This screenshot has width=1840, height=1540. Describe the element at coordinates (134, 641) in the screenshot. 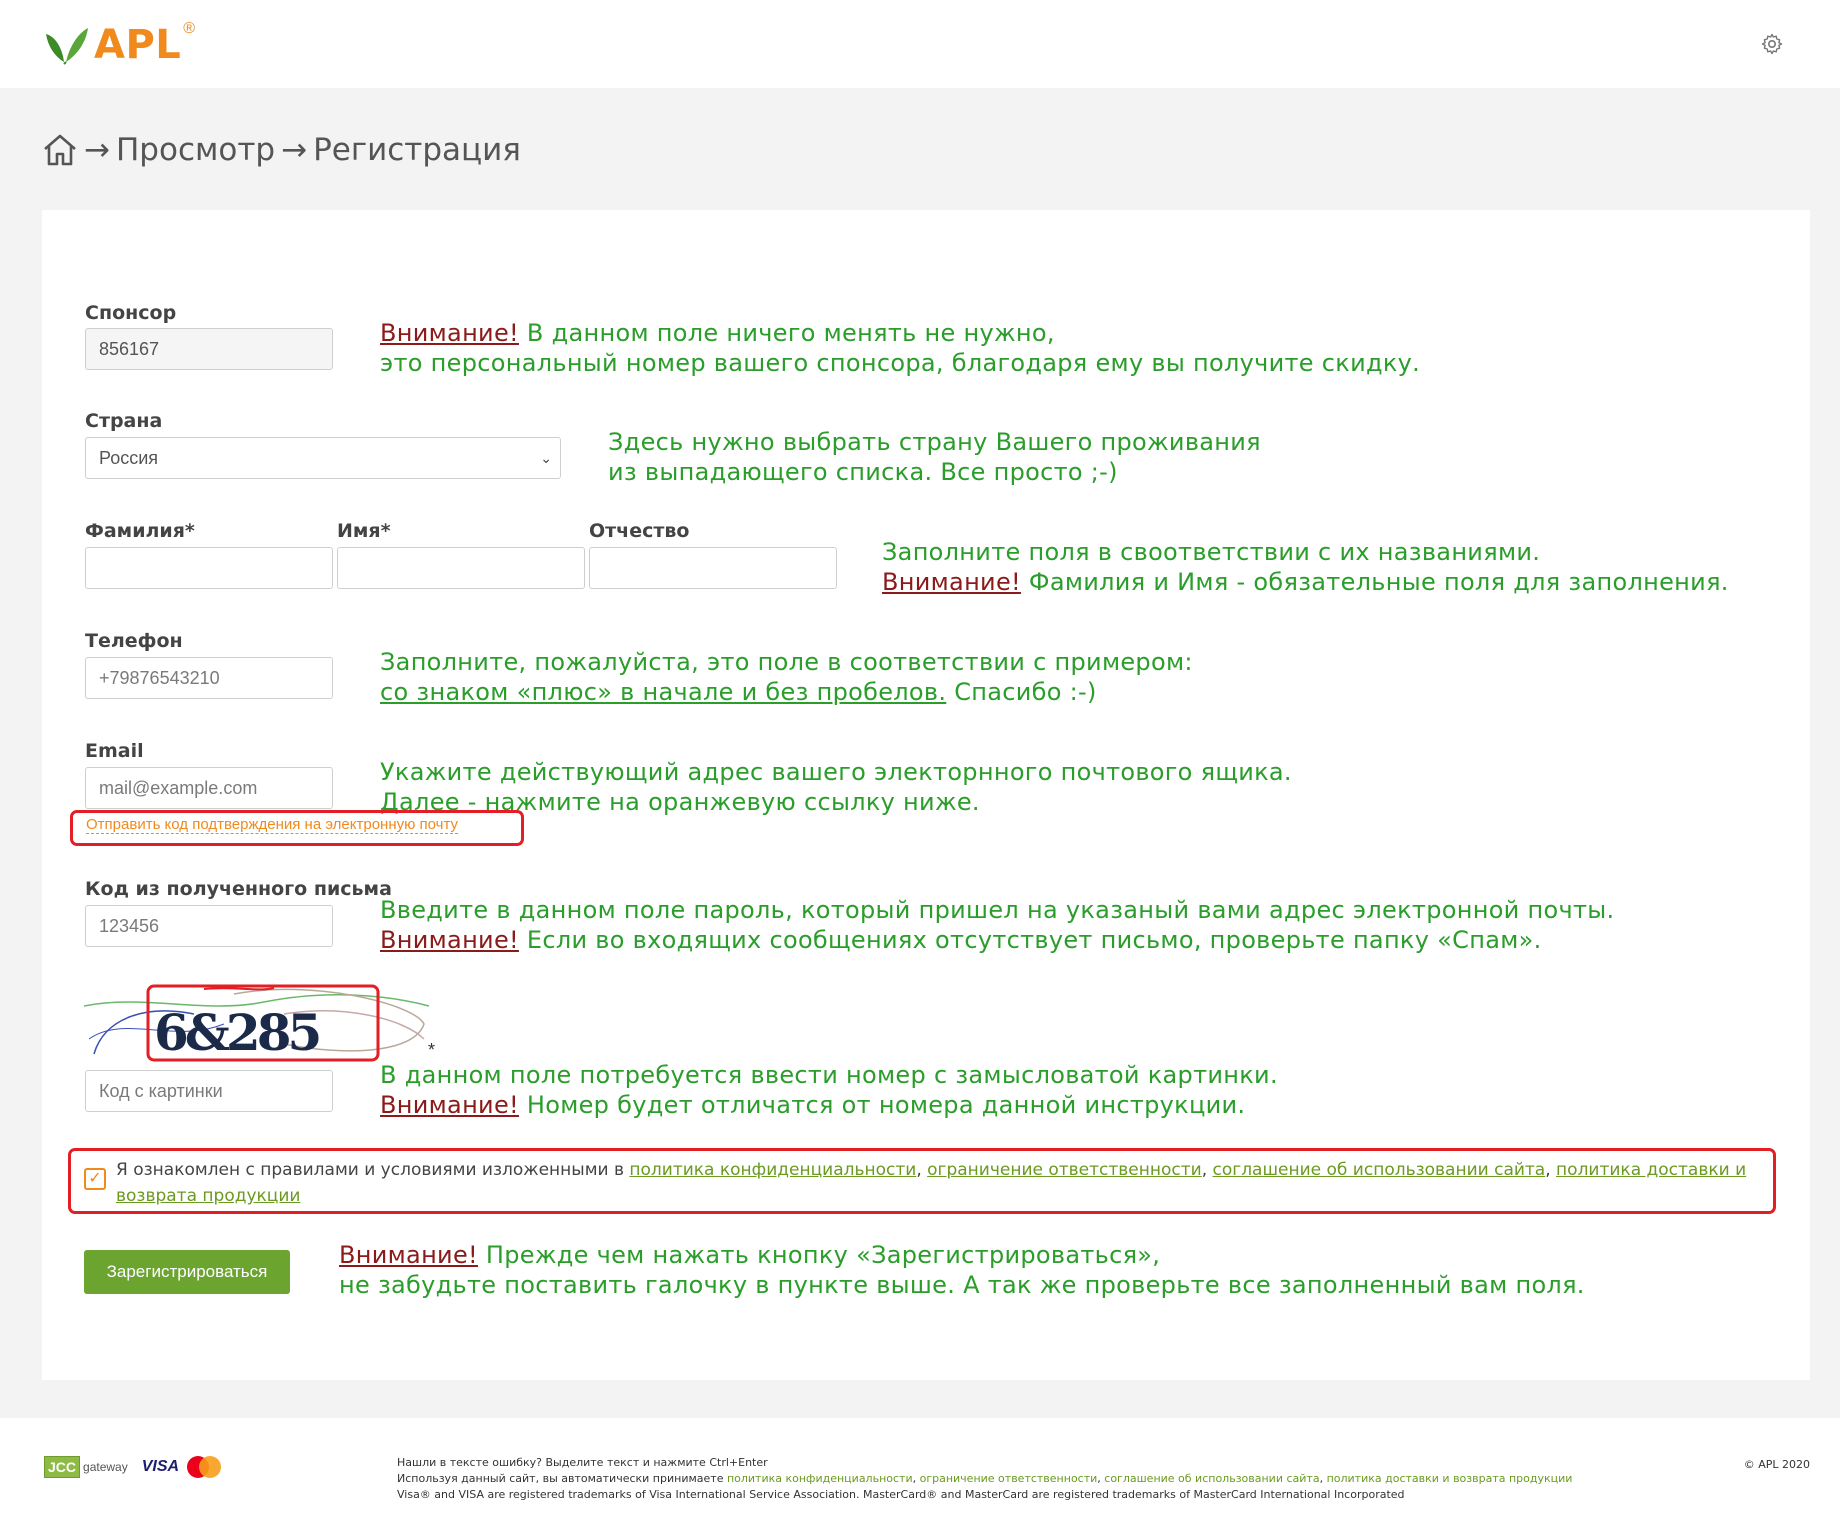

I see `phone-label: Телефон` at that location.